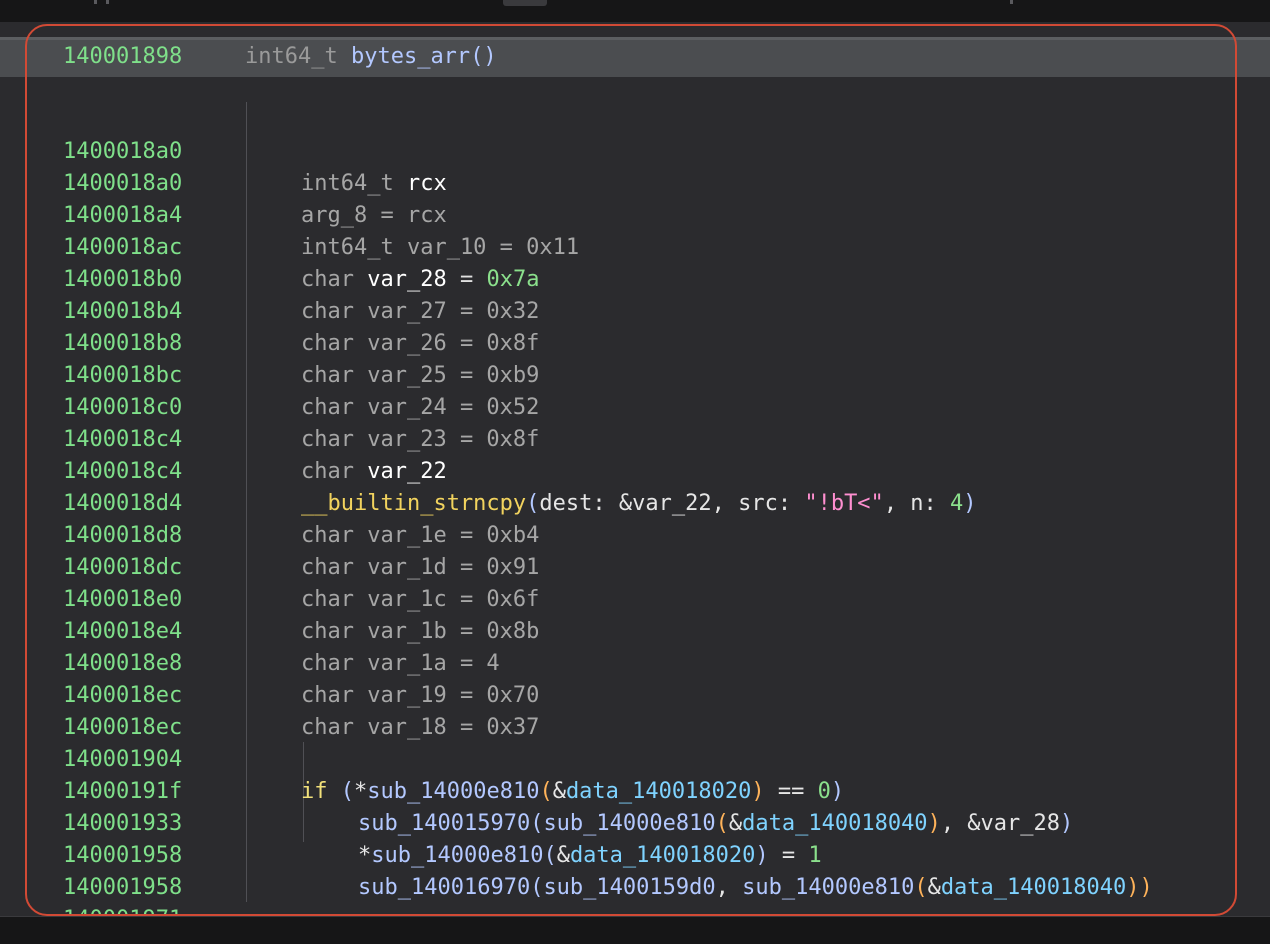 The image size is (1270, 944). I want to click on code-line: 1400018a0 int64_t rcx, so click(223, 150).